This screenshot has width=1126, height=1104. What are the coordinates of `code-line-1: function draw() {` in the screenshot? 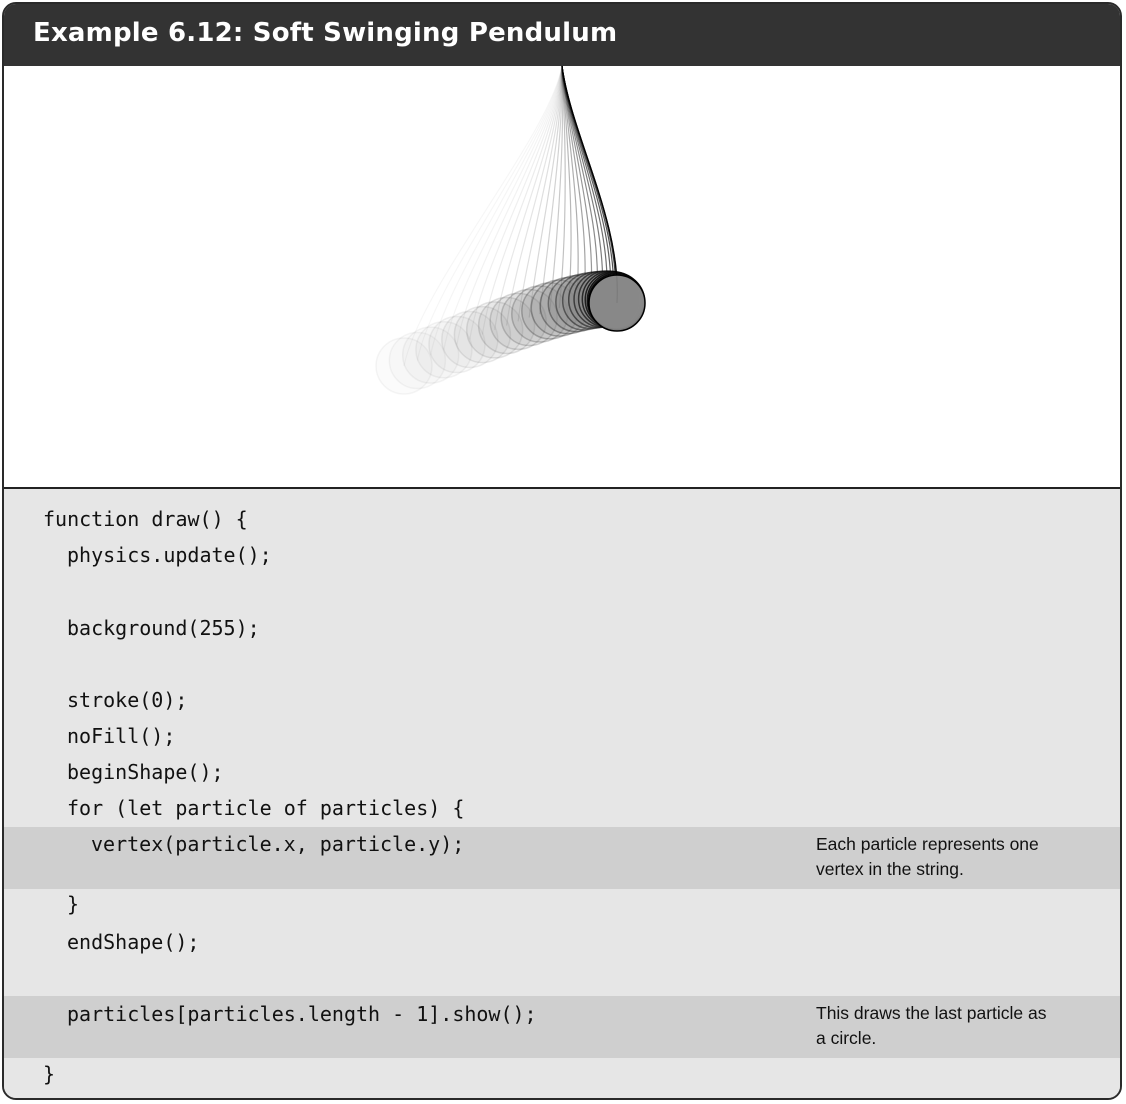 It's located at (562, 521).